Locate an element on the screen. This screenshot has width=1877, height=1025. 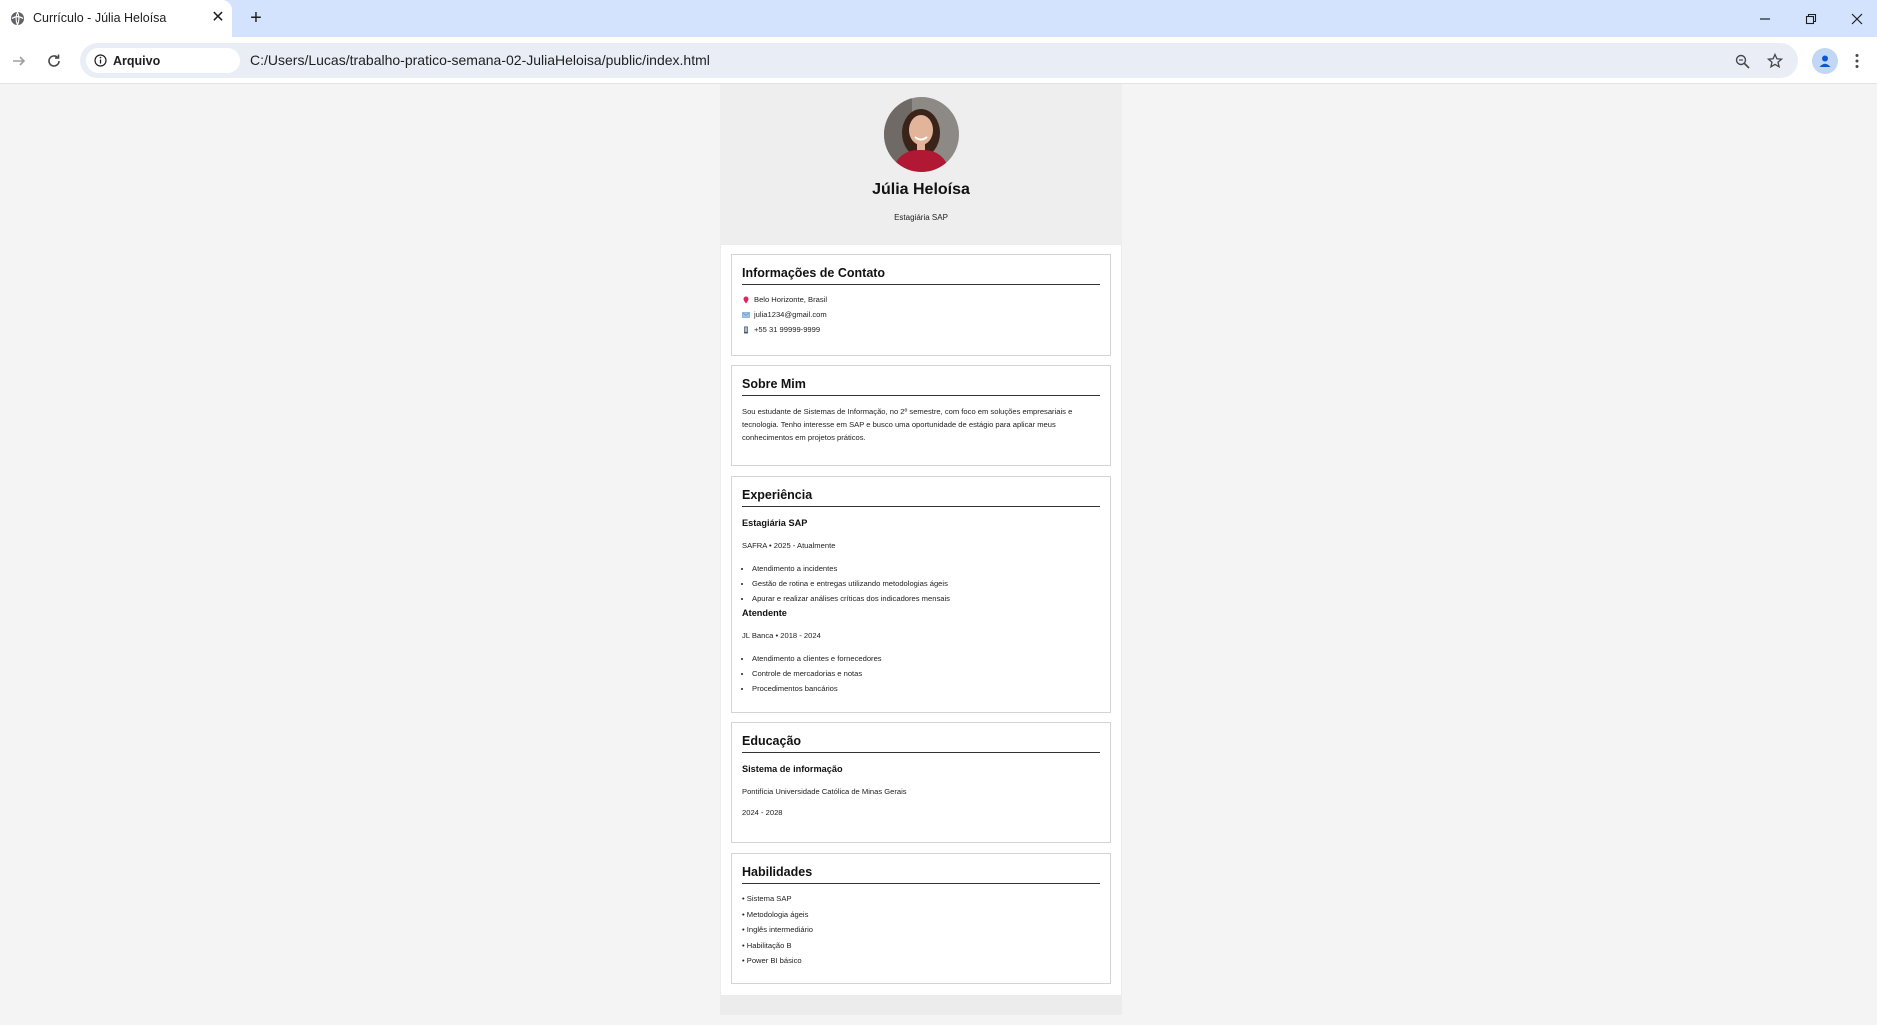
contact-phone: +55 31 99999-9999 is located at coordinates (921, 329).